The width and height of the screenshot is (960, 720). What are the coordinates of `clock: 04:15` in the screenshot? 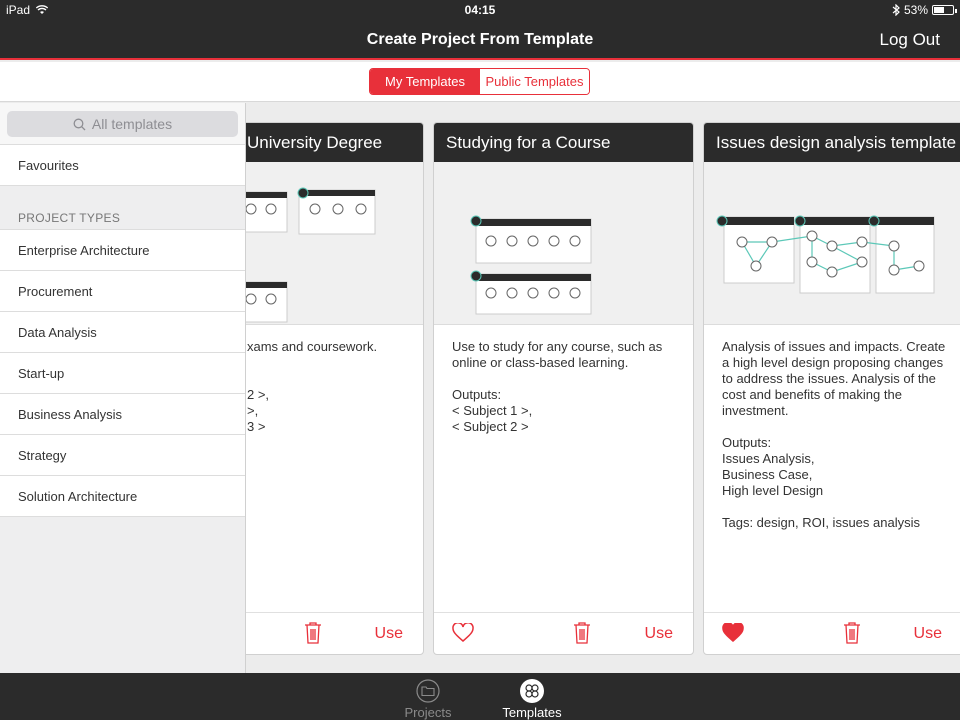 It's located at (480, 10).